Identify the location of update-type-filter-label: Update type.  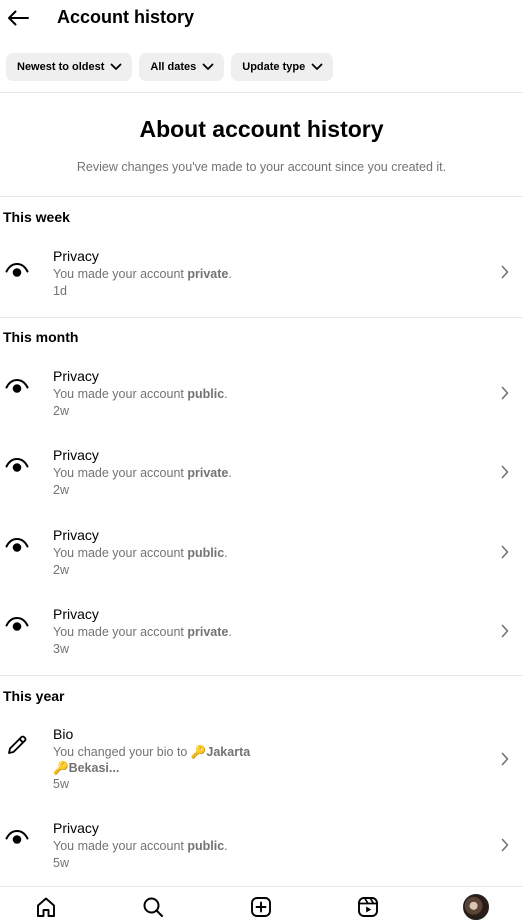
(274, 67).